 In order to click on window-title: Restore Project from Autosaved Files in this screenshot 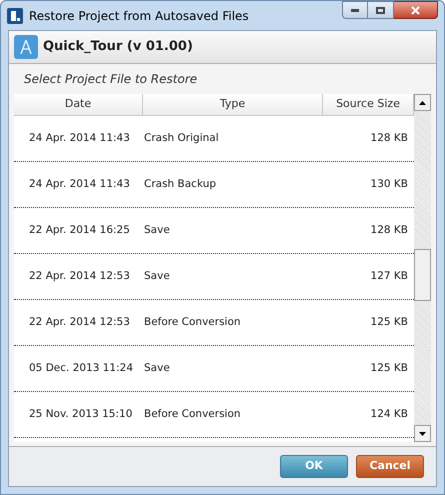, I will do `click(139, 16)`.